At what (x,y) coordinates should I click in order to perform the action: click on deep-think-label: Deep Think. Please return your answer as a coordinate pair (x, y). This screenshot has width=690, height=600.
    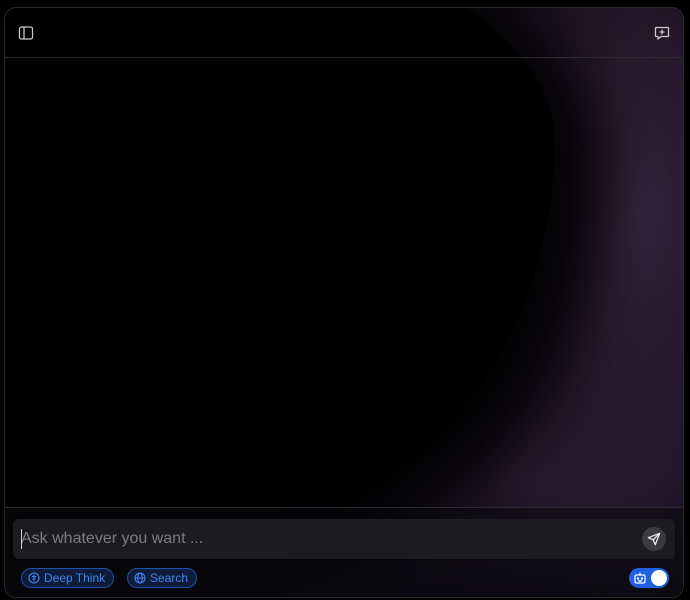
    Looking at the image, I should click on (75, 578).